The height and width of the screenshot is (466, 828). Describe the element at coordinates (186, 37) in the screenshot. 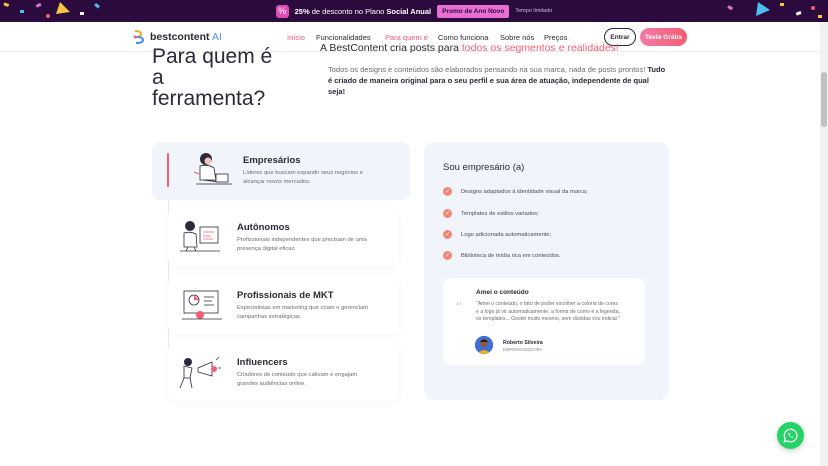

I see `logo-text: bestcontent AI` at that location.